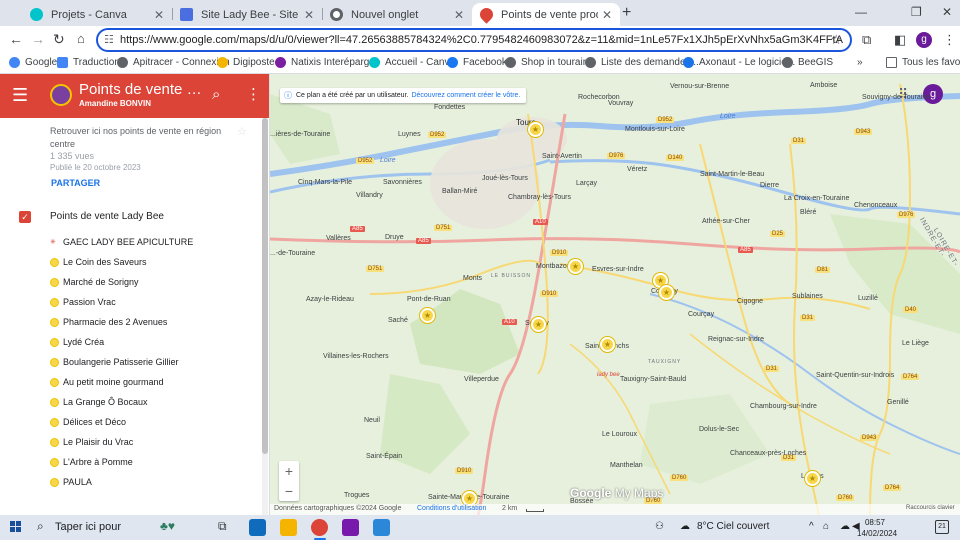  What do you see at coordinates (900, 40) in the screenshot?
I see `side-panel-icon: ◧` at bounding box center [900, 40].